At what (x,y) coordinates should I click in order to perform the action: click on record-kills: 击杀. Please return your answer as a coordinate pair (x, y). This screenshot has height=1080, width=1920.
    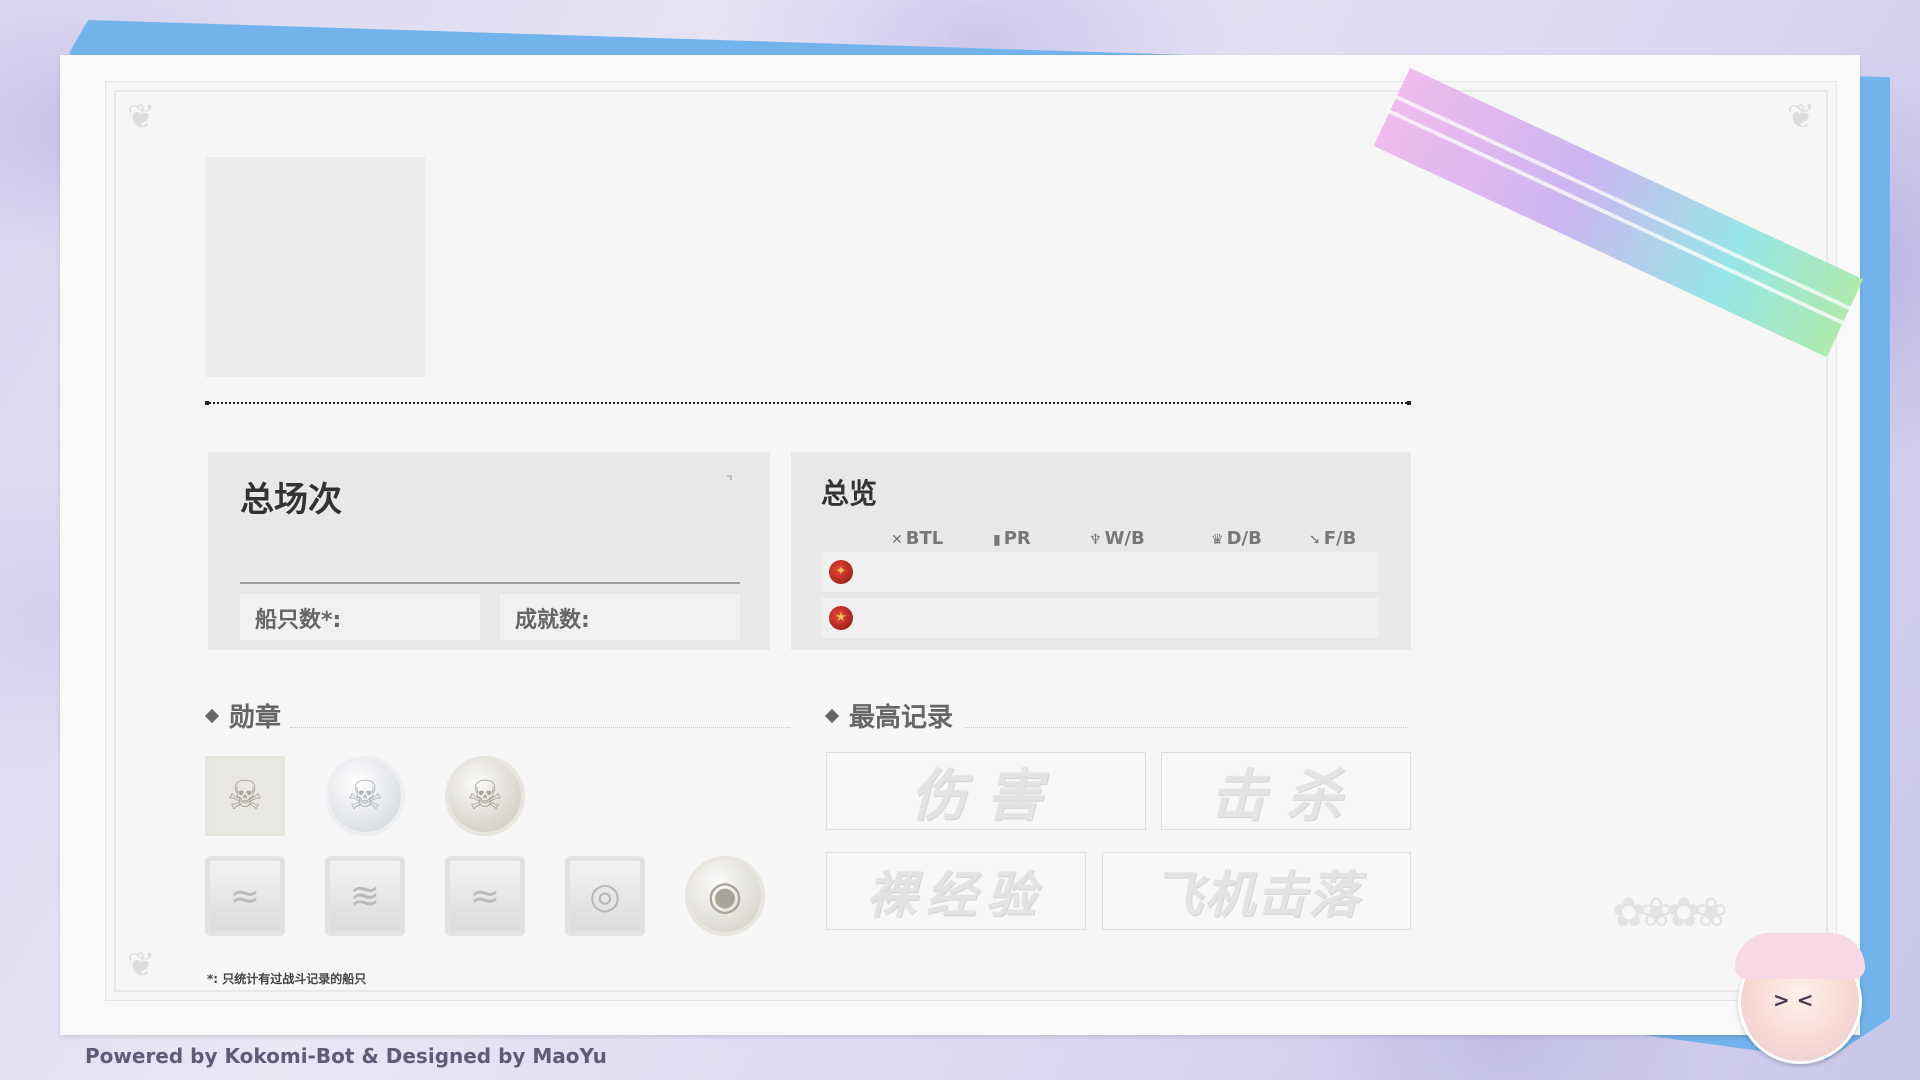
    Looking at the image, I should click on (1286, 791).